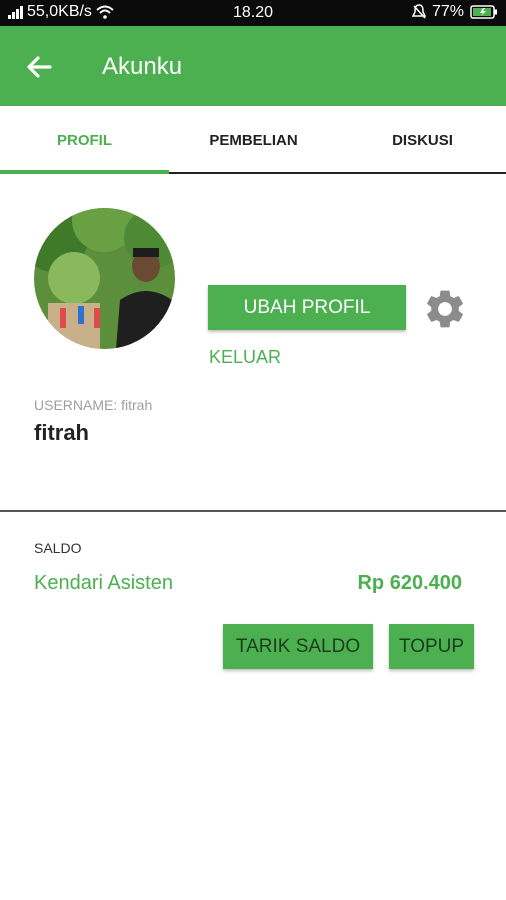 The width and height of the screenshot is (506, 900). What do you see at coordinates (245, 357) in the screenshot?
I see `logout-link: KELUAR` at bounding box center [245, 357].